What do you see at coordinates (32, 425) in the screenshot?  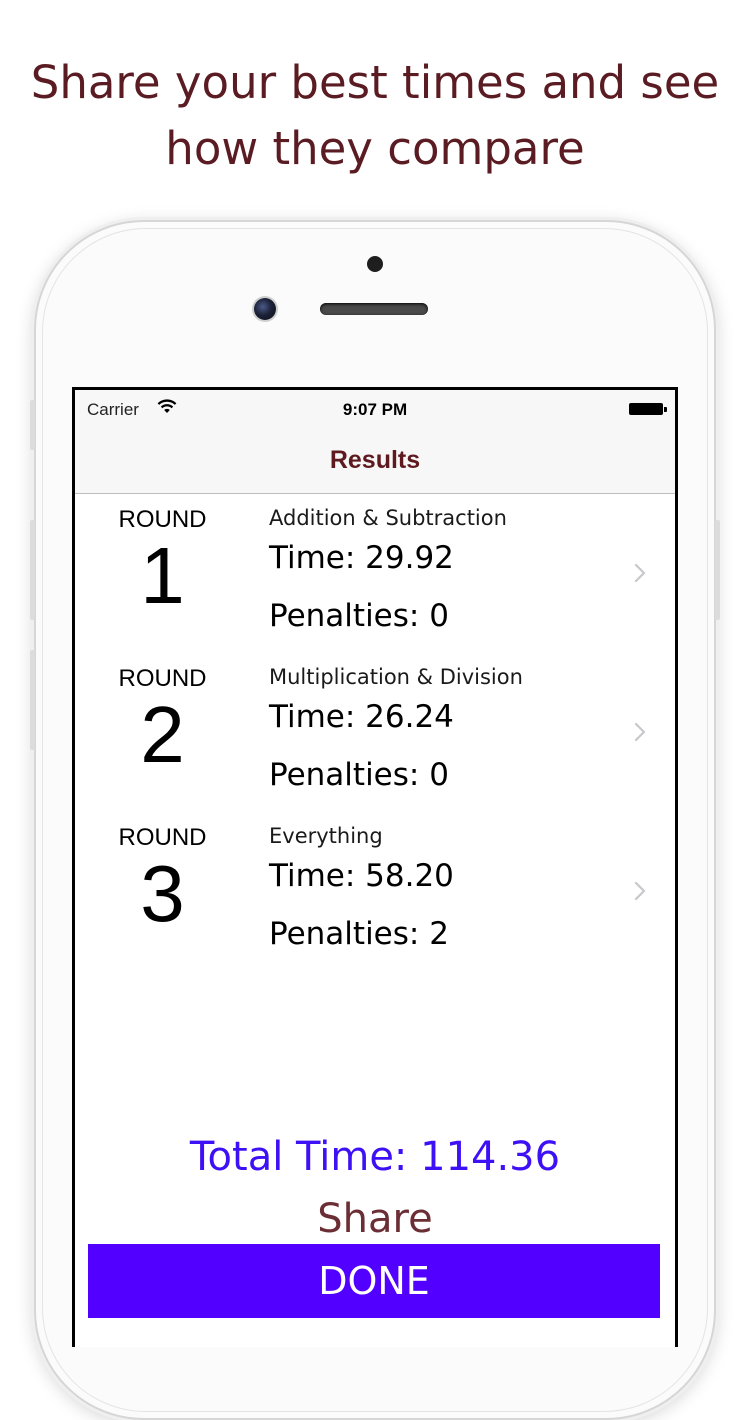 I see `volume-up-button` at bounding box center [32, 425].